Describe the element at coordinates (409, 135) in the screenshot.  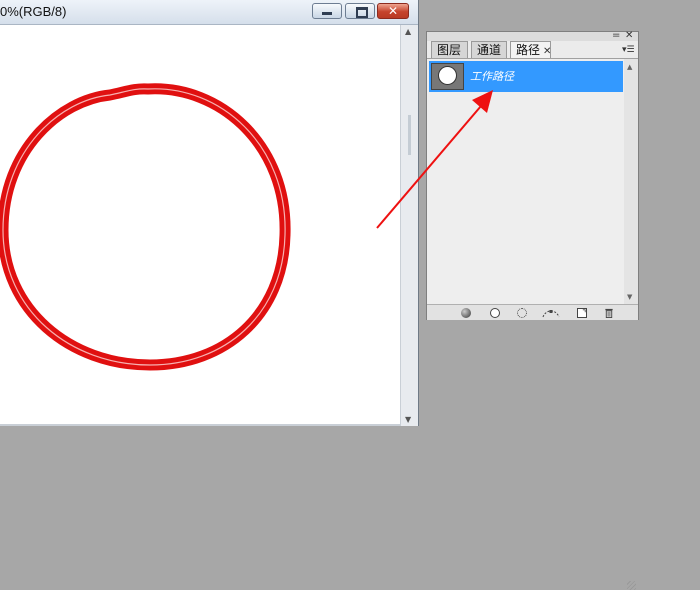
I see `scroll-thumb` at that location.